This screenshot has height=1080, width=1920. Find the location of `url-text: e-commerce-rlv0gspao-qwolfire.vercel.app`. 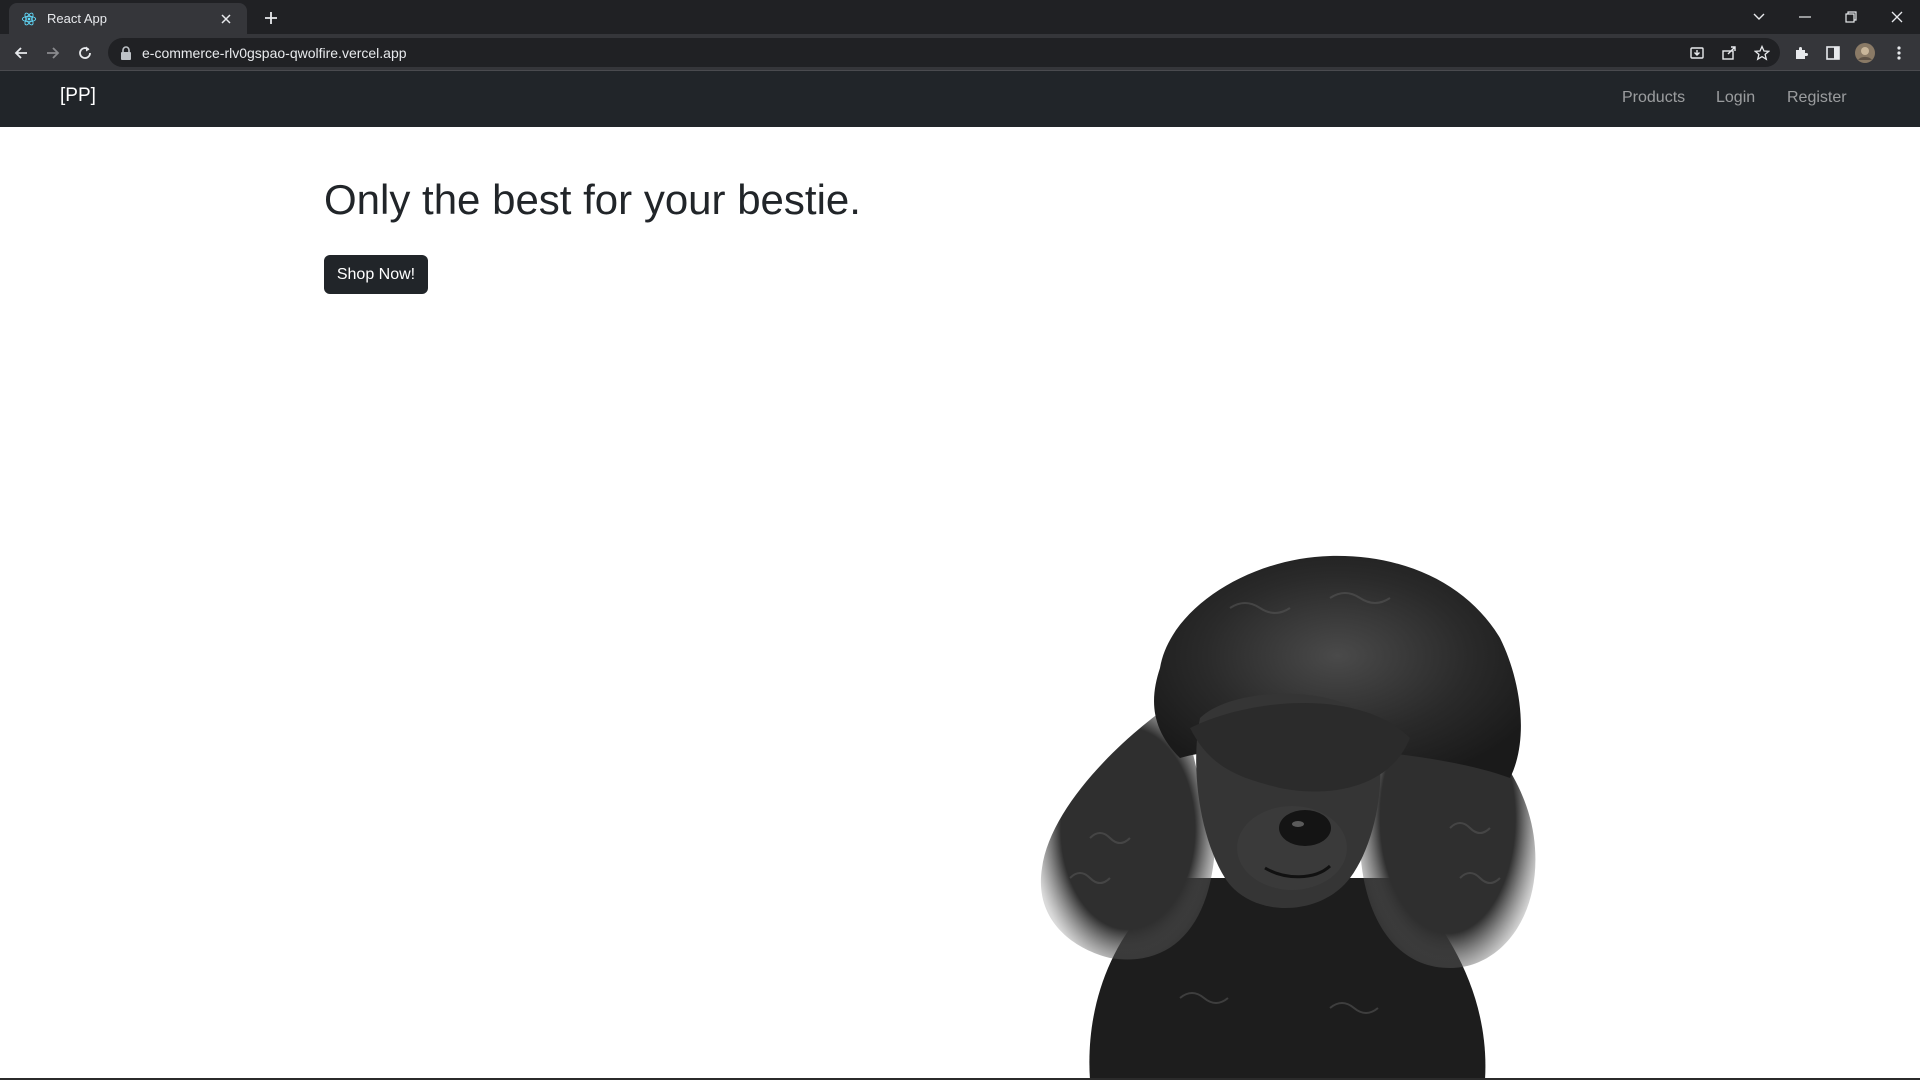

url-text: e-commerce-rlv0gspao-qwolfire.vercel.app is located at coordinates (274, 52).